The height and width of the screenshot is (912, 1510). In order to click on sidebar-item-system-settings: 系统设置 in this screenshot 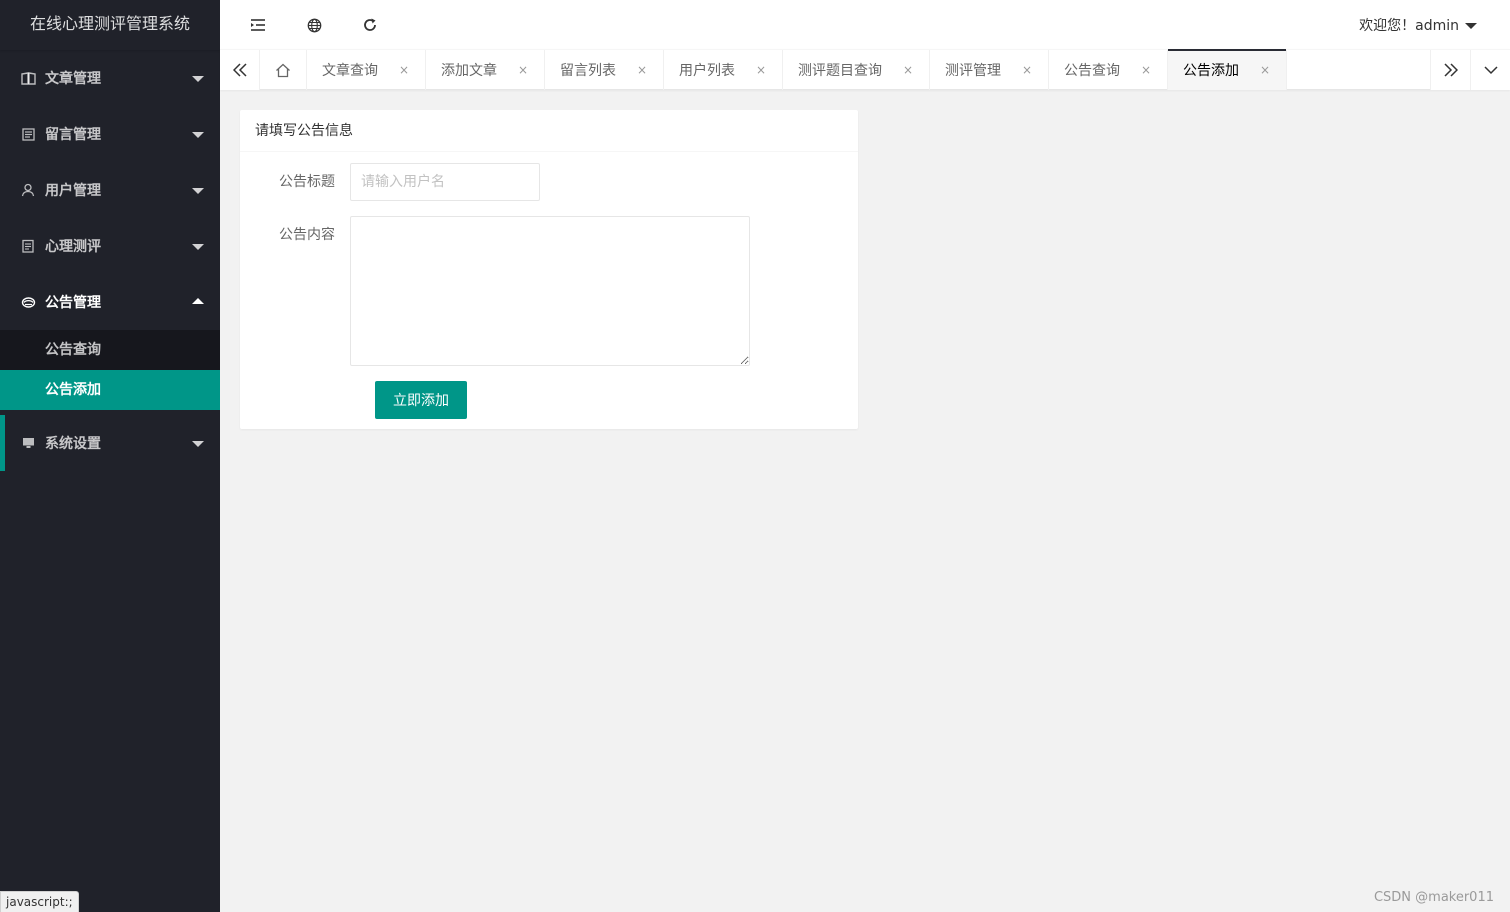, I will do `click(110, 443)`.